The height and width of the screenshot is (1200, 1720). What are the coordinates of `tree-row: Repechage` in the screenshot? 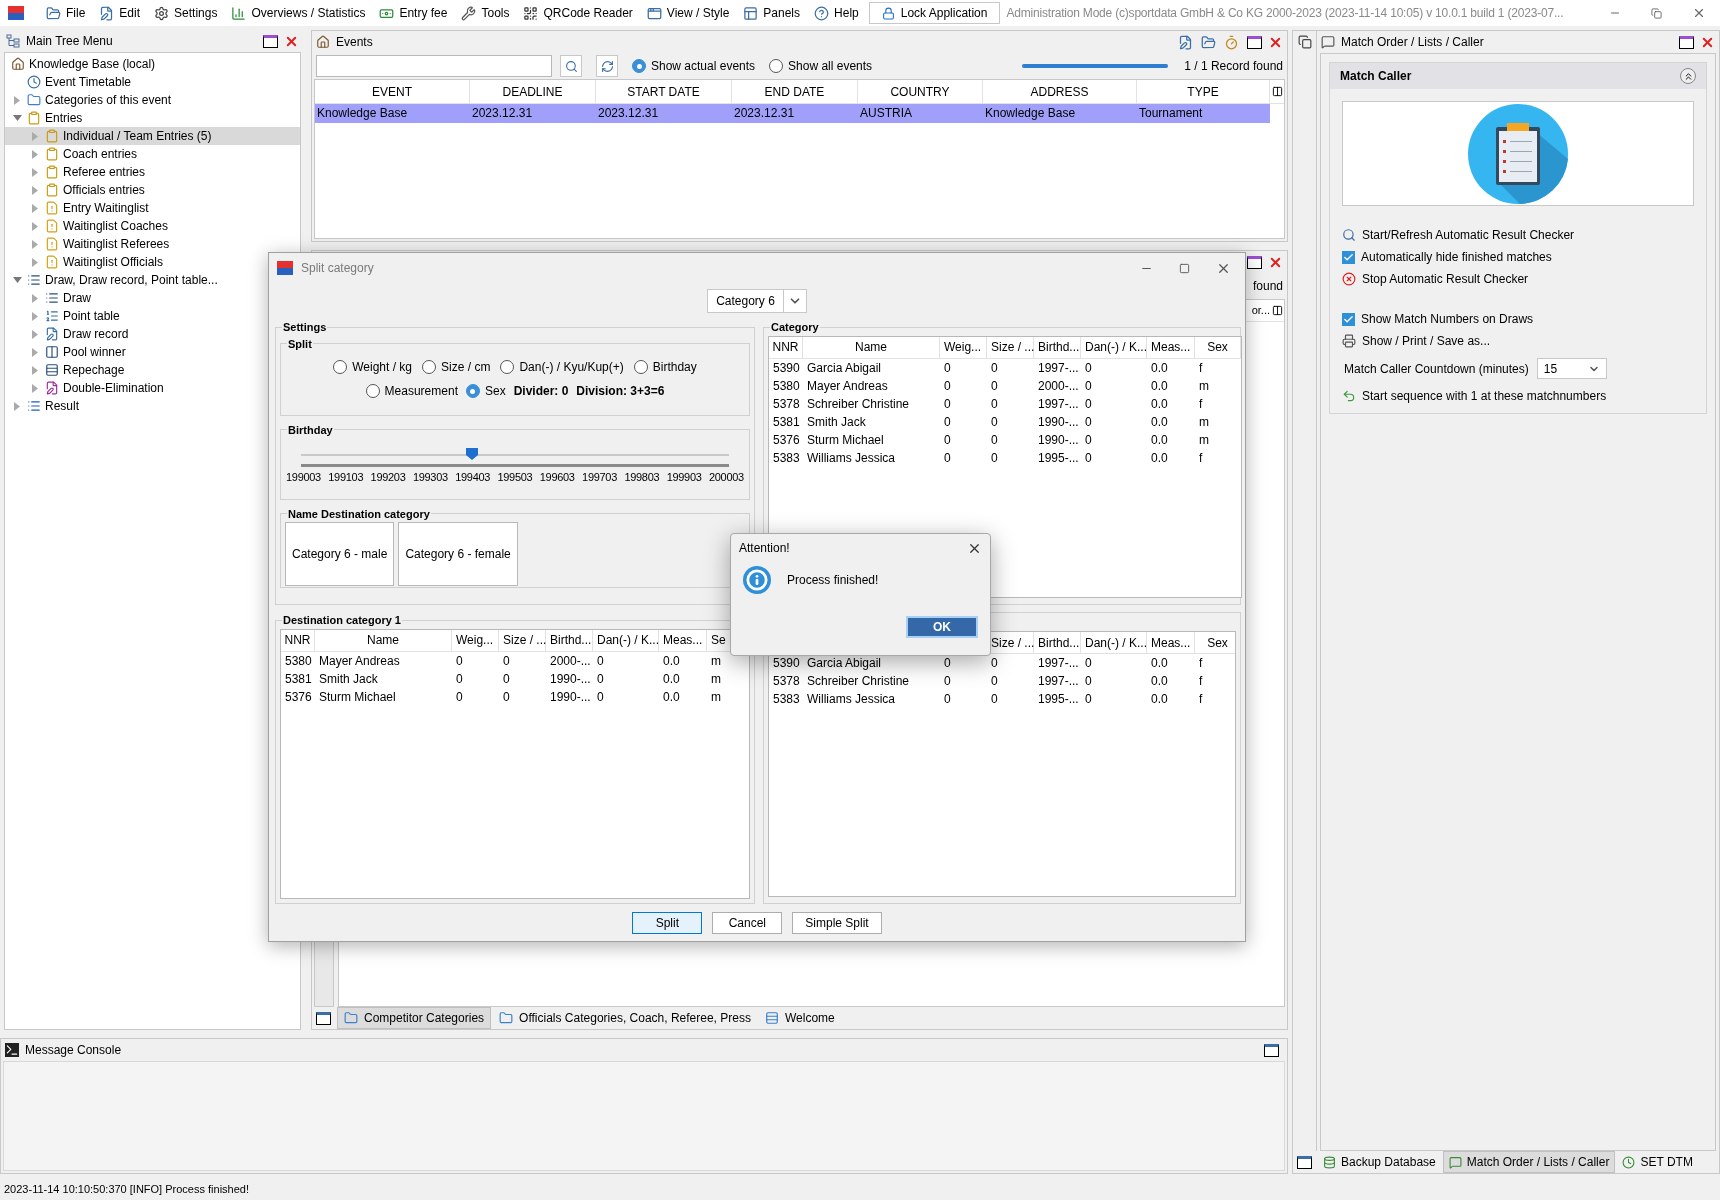 It's located at (67, 370).